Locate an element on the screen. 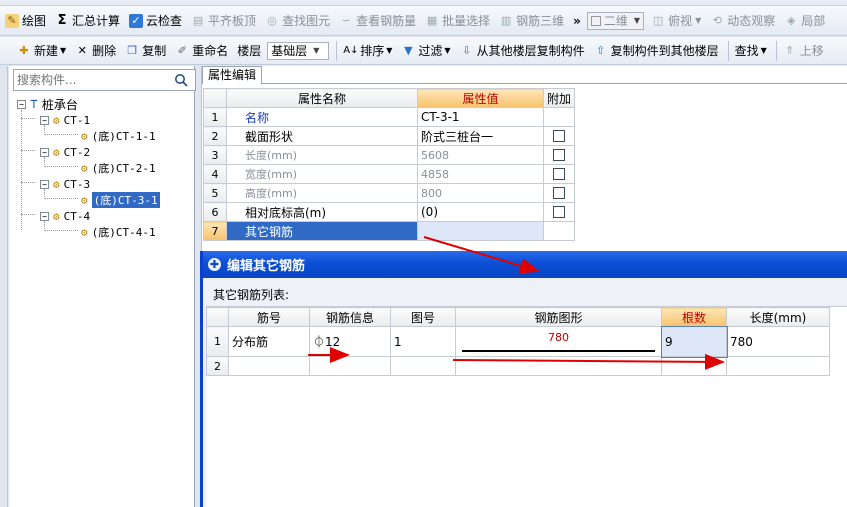 This screenshot has height=507, width=847. tree-root: − ⊤ 桩承台 is located at coordinates (47, 104).